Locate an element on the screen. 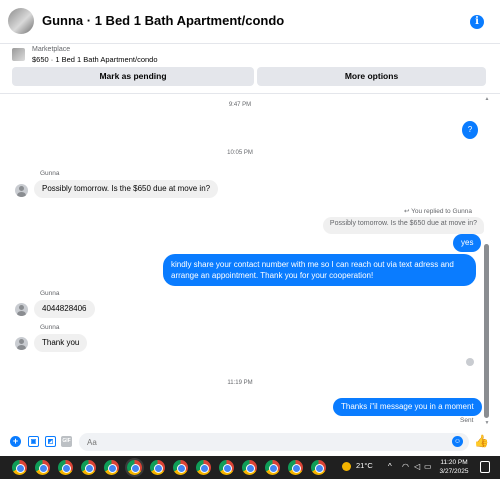 This screenshot has width=500, height=479. photo-icon: ▣ is located at coordinates (33, 441).